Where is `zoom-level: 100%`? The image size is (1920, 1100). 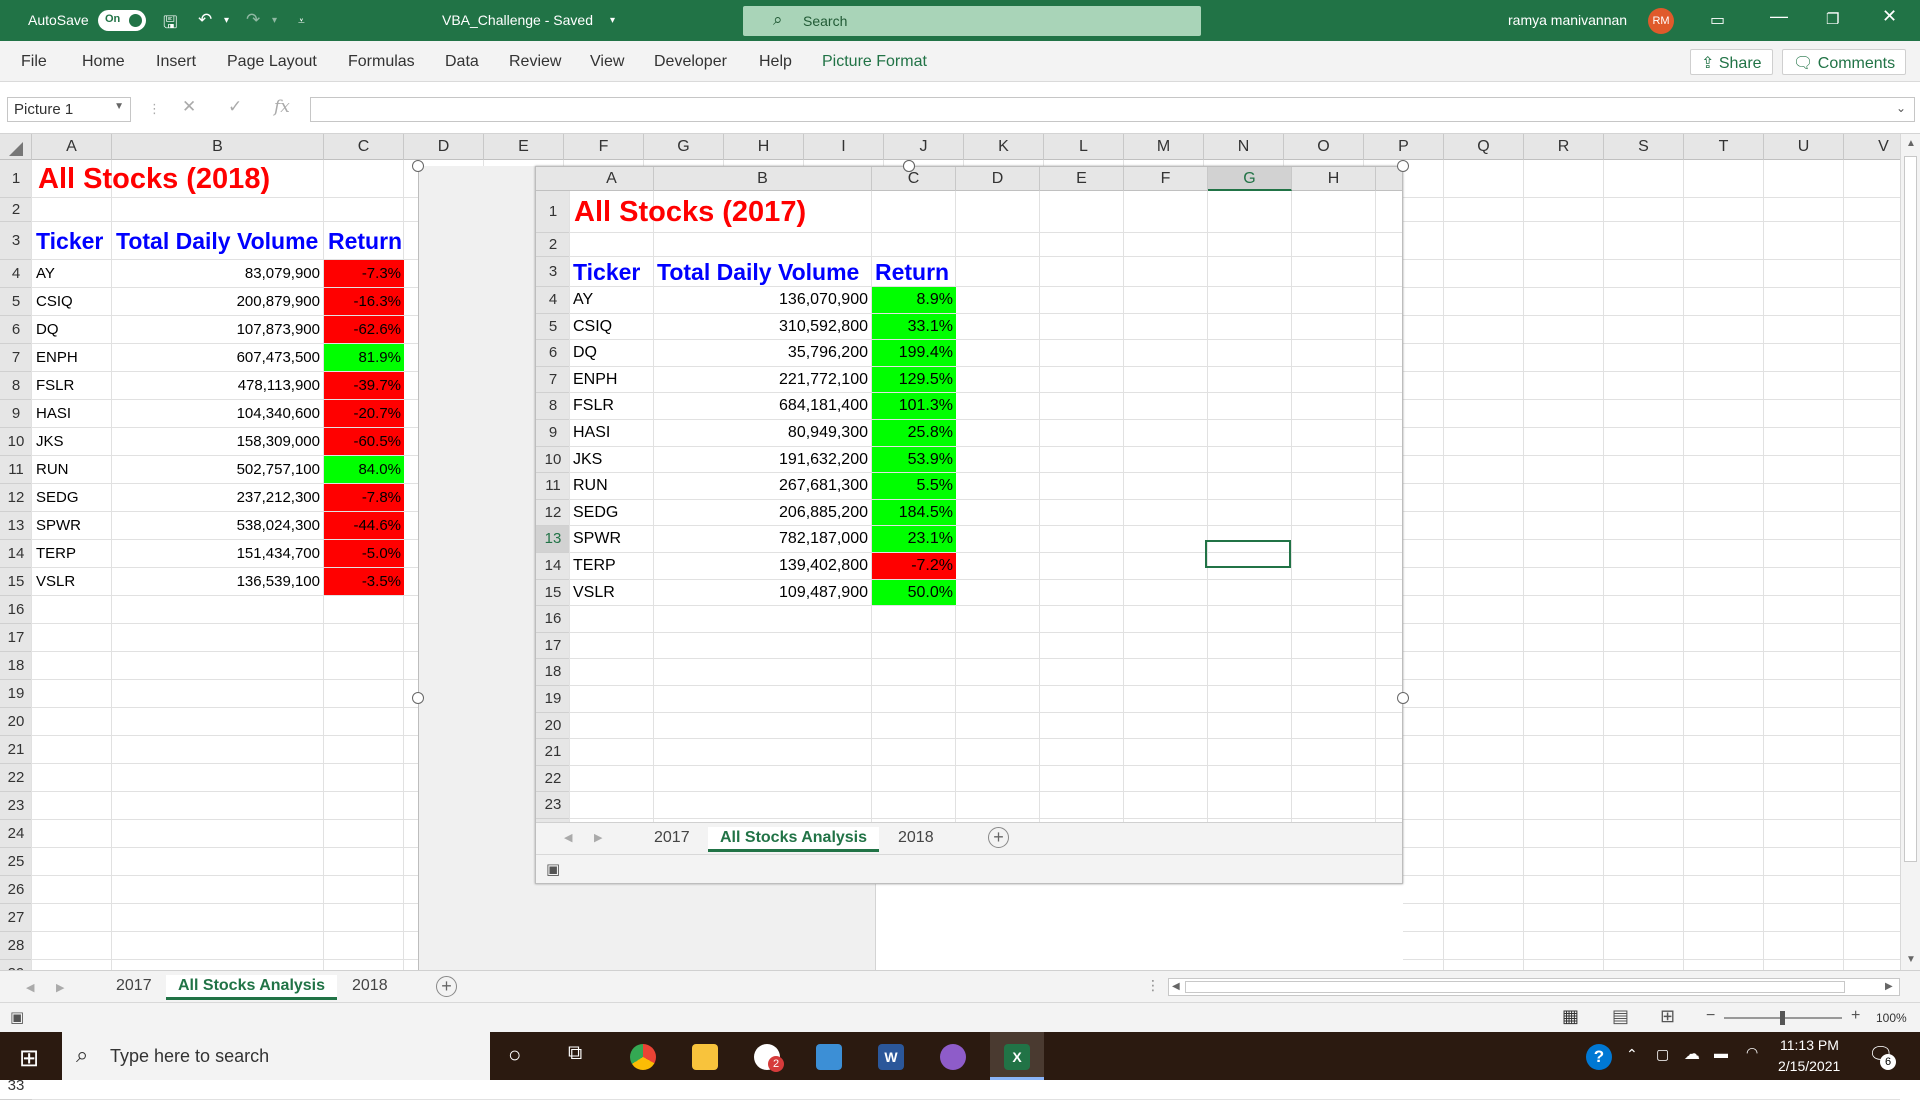 zoom-level: 100% is located at coordinates (1891, 1018).